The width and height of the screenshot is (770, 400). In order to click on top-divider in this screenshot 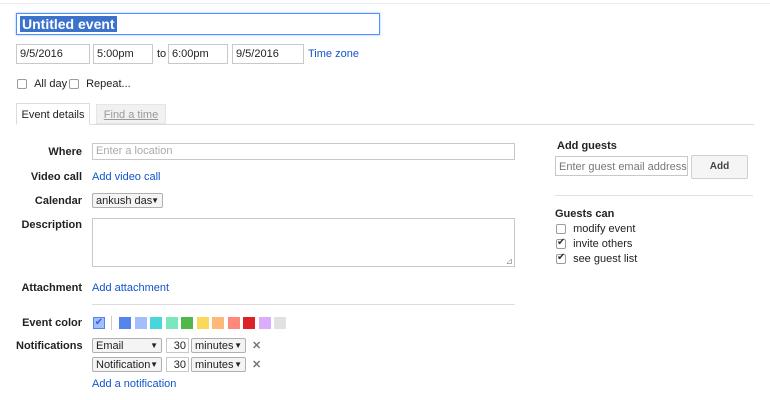, I will do `click(385, 3)`.